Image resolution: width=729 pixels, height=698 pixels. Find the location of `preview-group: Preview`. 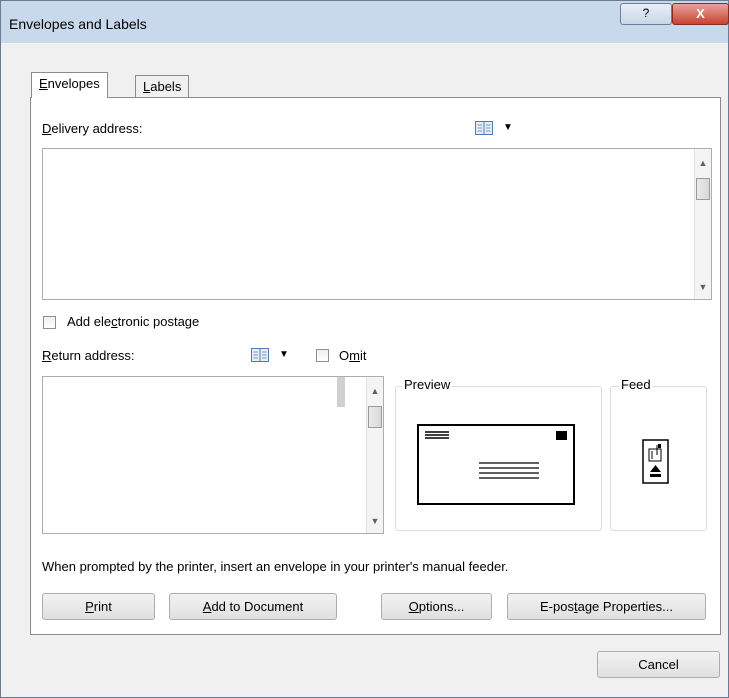

preview-group: Preview is located at coordinates (498, 454).